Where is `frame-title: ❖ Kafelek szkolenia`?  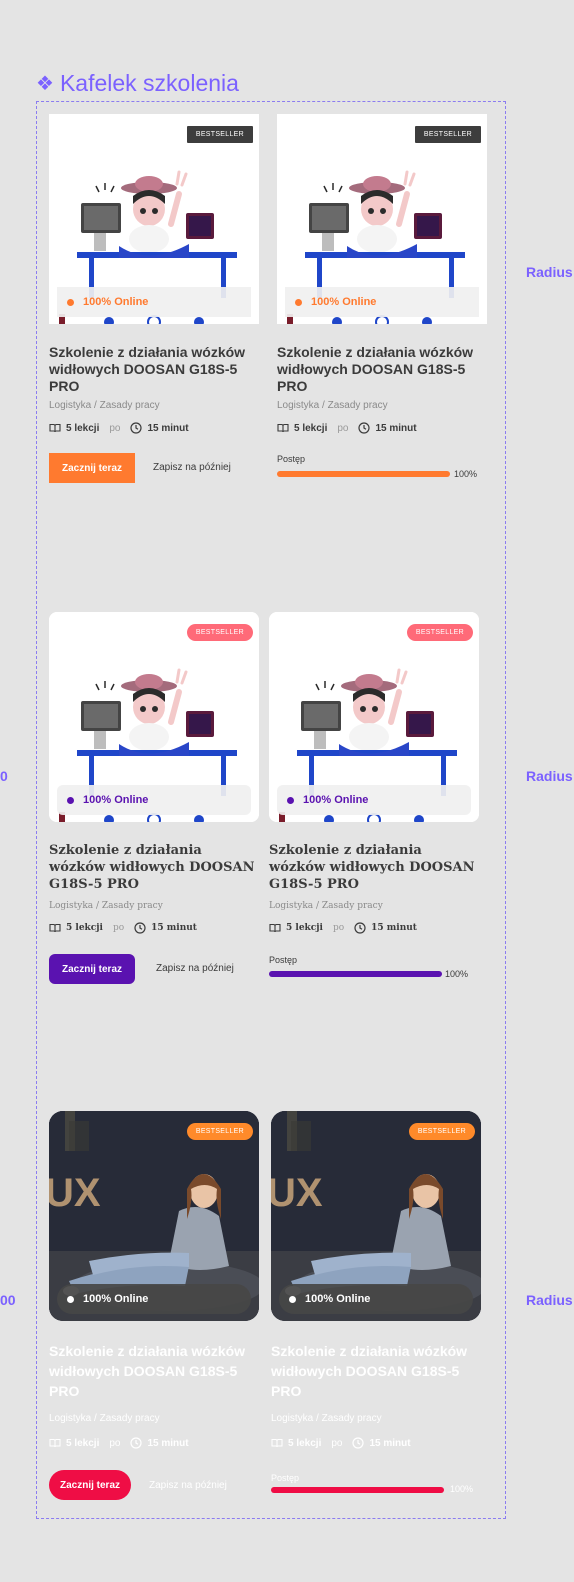
frame-title: ❖ Kafelek szkolenia is located at coordinates (137, 83).